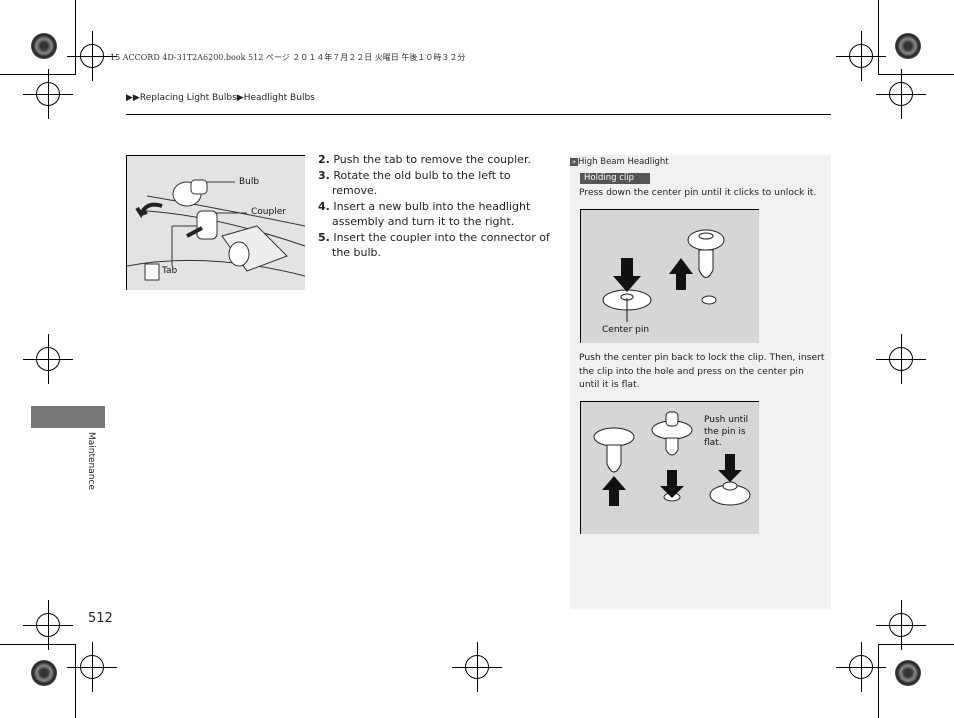 This screenshot has width=954, height=718. Describe the element at coordinates (619, 162) in the screenshot. I see `note-title: » High Beam Headlight` at that location.